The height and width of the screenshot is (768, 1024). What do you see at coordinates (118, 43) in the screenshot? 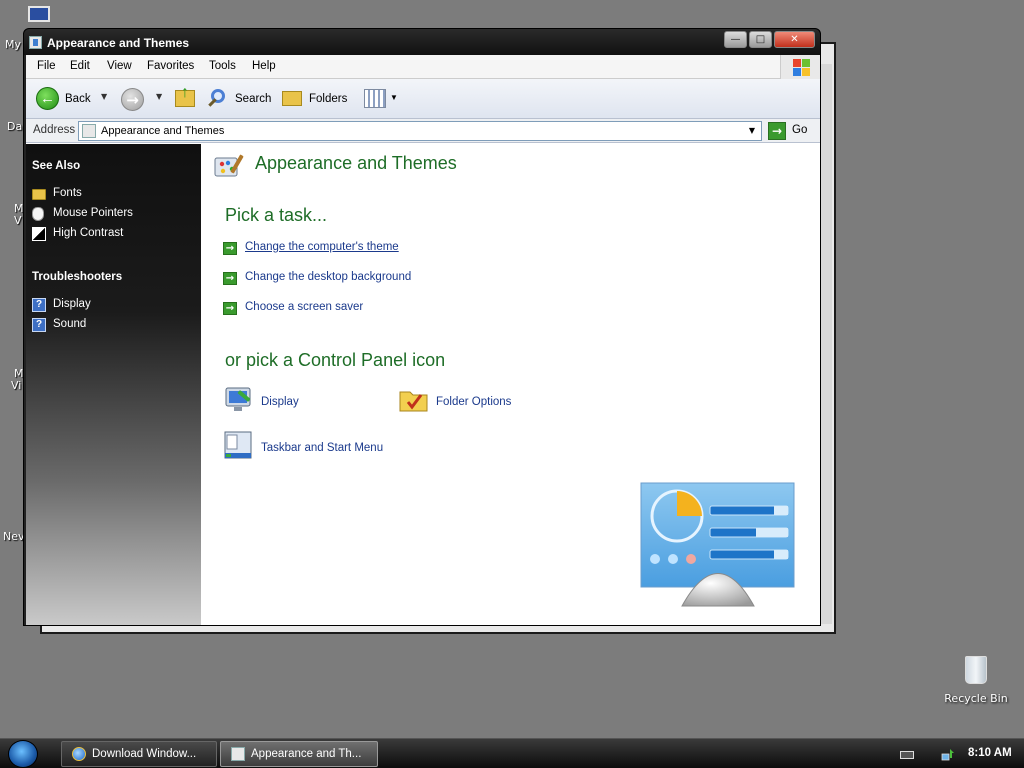
I see `window-title: Appearance and Themes` at bounding box center [118, 43].